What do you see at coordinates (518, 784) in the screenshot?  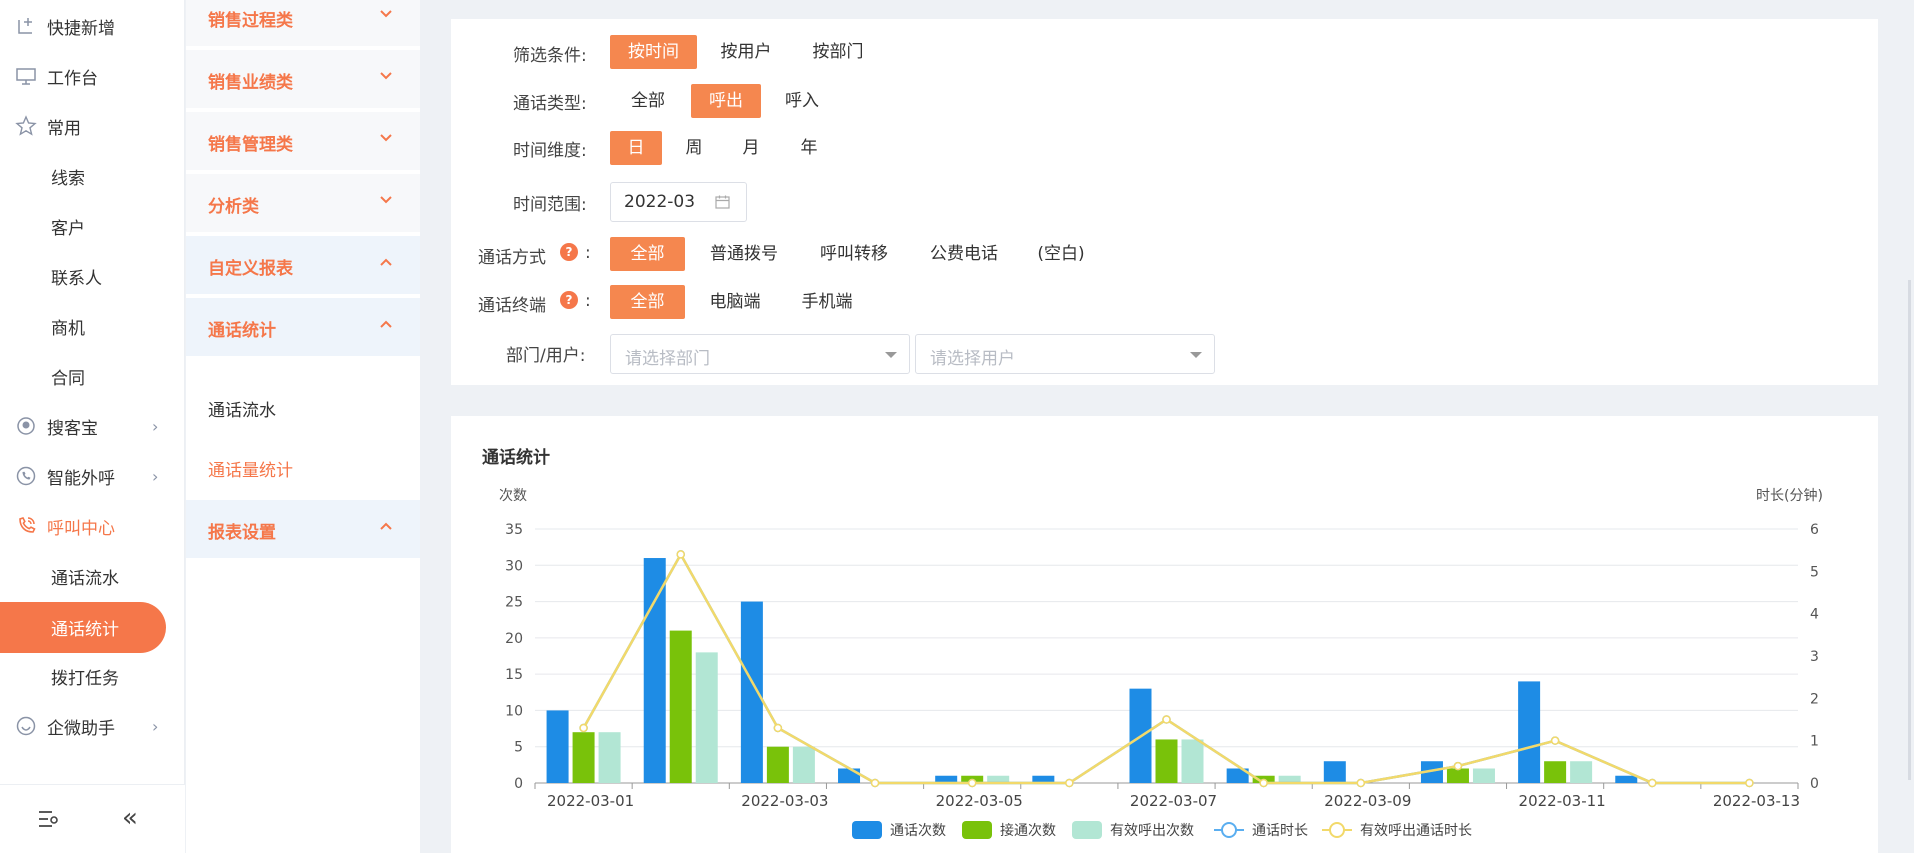 I see `y-tick-label: 0` at bounding box center [518, 784].